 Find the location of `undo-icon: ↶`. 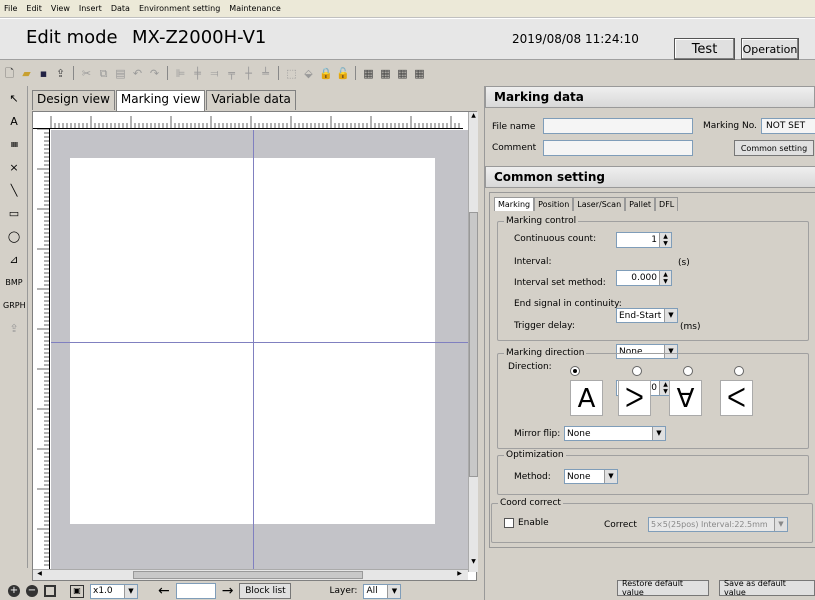

undo-icon: ↶ is located at coordinates (137, 73).